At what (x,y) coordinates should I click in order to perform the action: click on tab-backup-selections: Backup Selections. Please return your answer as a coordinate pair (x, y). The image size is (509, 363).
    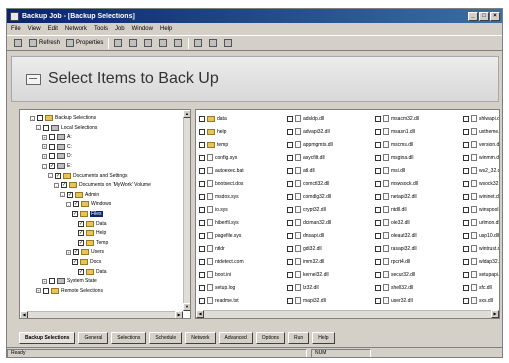
    Looking at the image, I should click on (47, 338).